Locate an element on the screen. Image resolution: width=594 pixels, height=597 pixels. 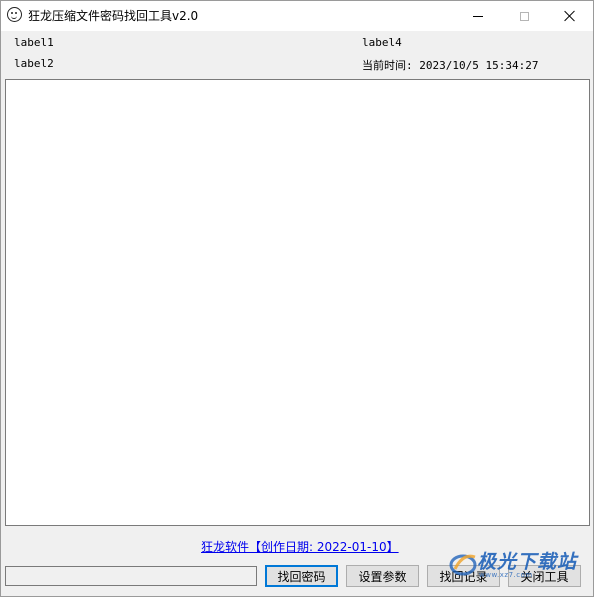
minimize-button is located at coordinates (478, 16).